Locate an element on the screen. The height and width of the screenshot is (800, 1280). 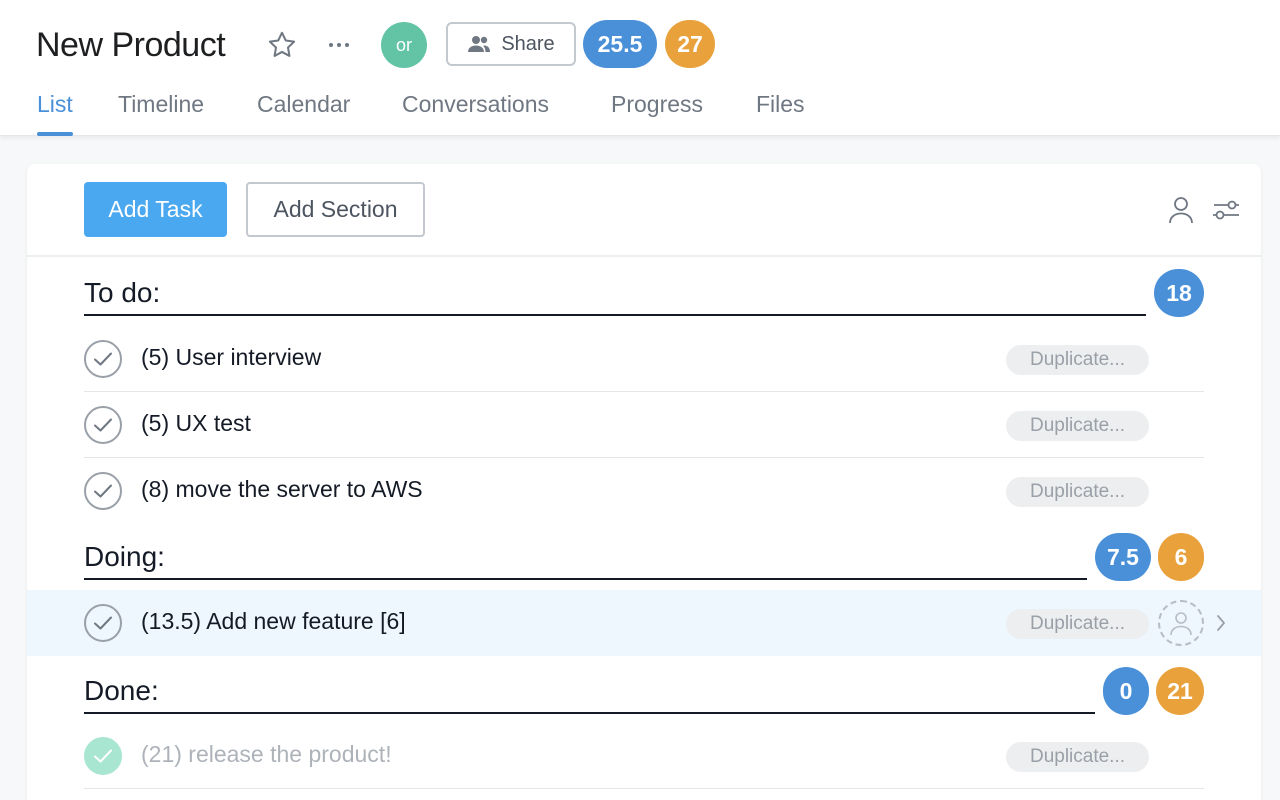
section-done: Done: 0 21 is located at coordinates (644, 689).